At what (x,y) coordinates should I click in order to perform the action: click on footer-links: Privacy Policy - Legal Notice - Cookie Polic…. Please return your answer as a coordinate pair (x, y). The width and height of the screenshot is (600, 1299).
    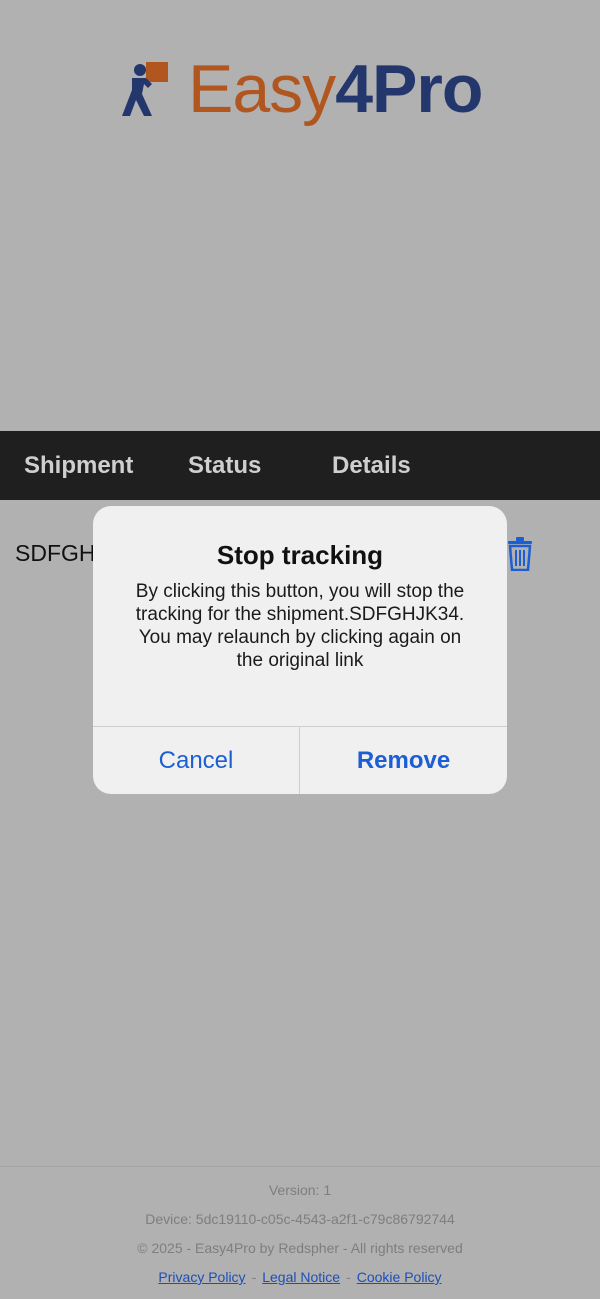
    Looking at the image, I should click on (300, 1277).